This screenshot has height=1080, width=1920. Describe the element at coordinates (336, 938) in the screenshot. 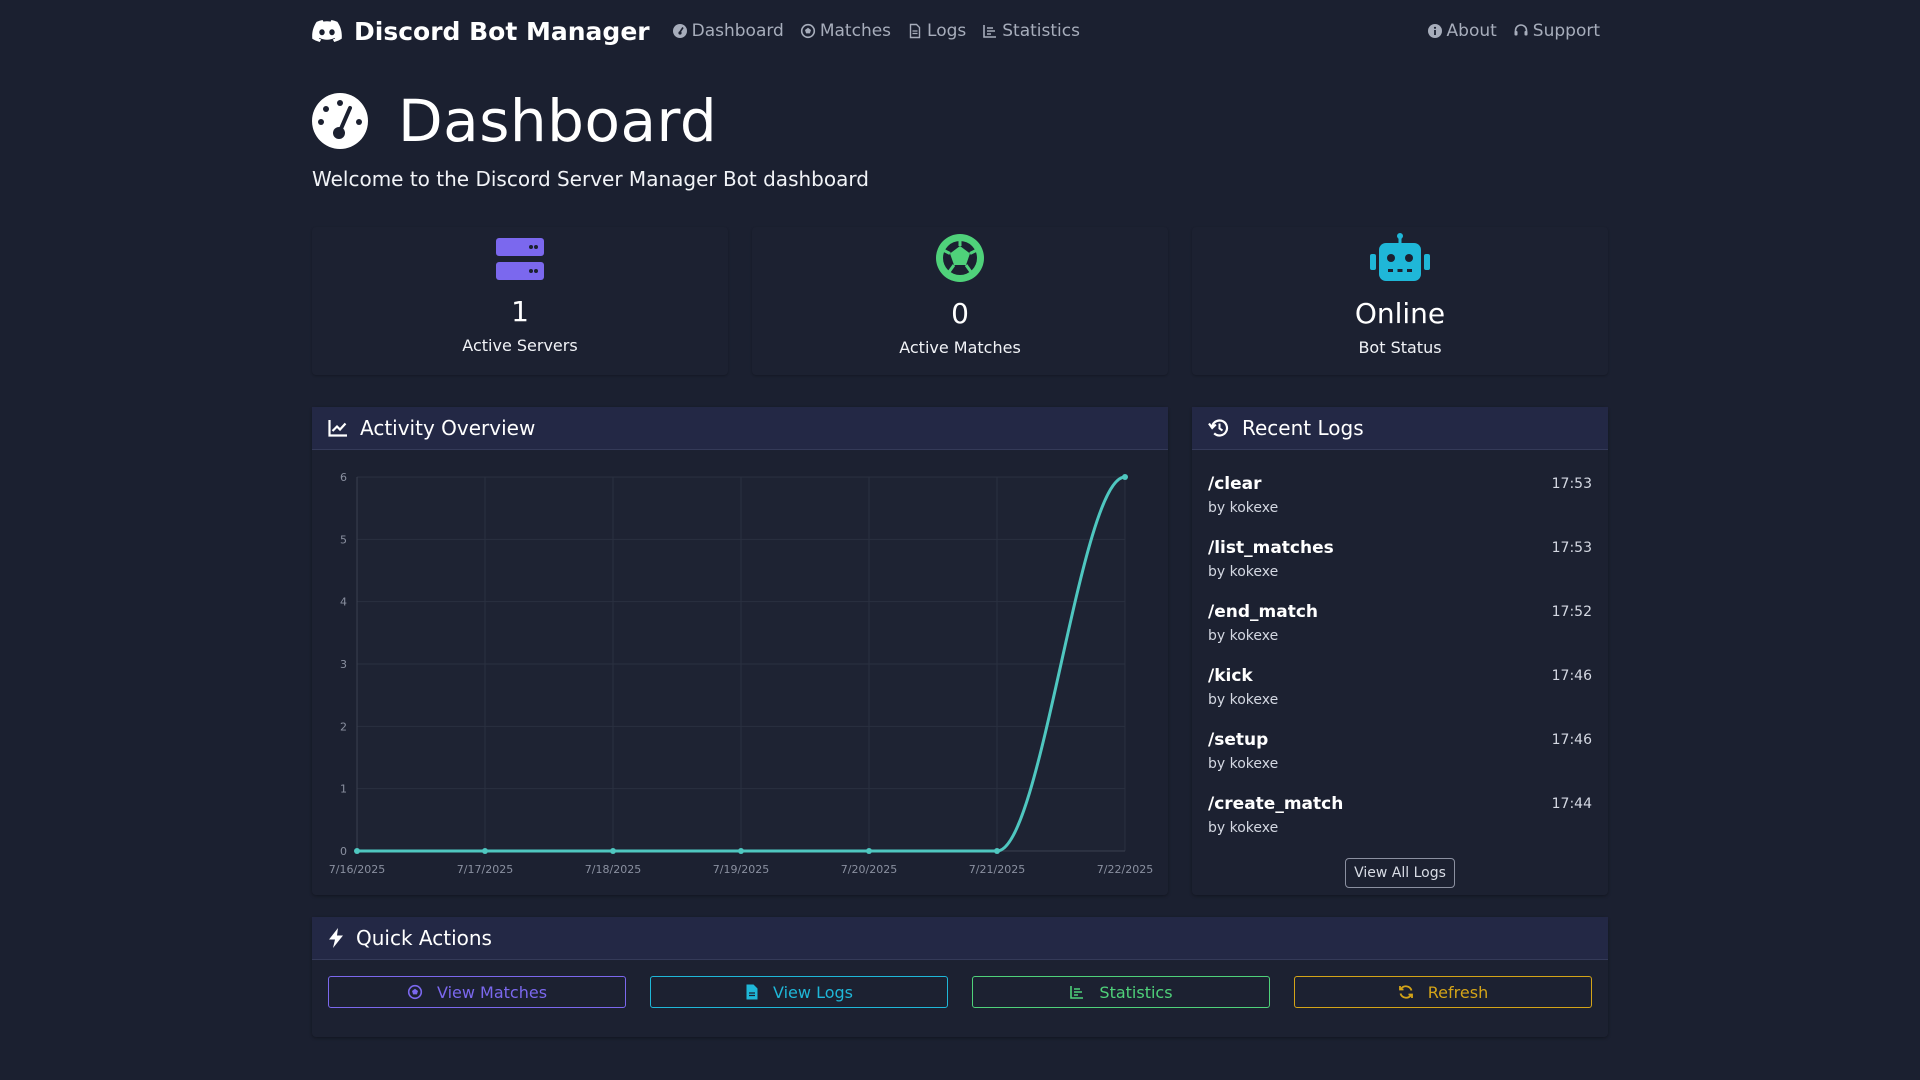

I see `bolt-icon` at that location.